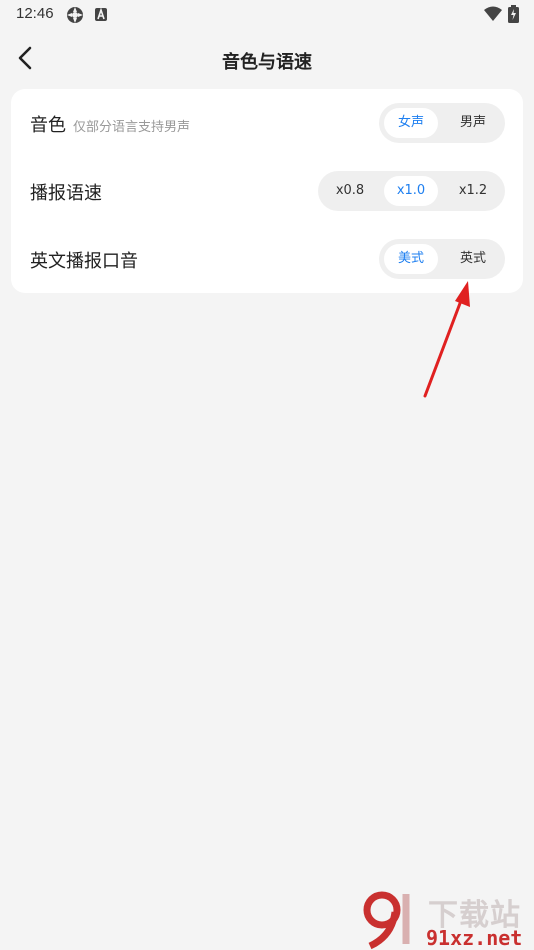  Describe the element at coordinates (448, 919) in the screenshot. I see `watermark: 下载站 91xz.net` at that location.